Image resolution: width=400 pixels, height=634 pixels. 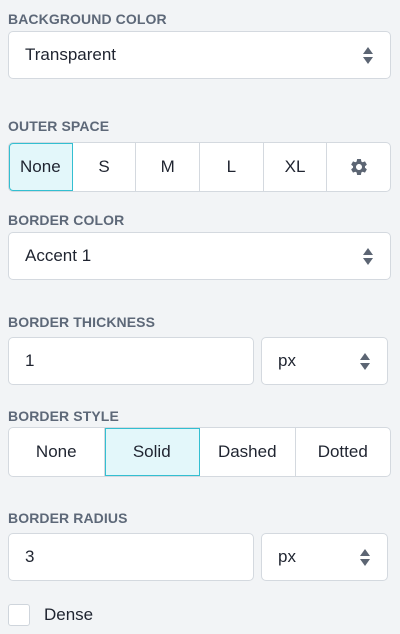 What do you see at coordinates (63, 416) in the screenshot?
I see `border-style-label: BORDER STYLE` at bounding box center [63, 416].